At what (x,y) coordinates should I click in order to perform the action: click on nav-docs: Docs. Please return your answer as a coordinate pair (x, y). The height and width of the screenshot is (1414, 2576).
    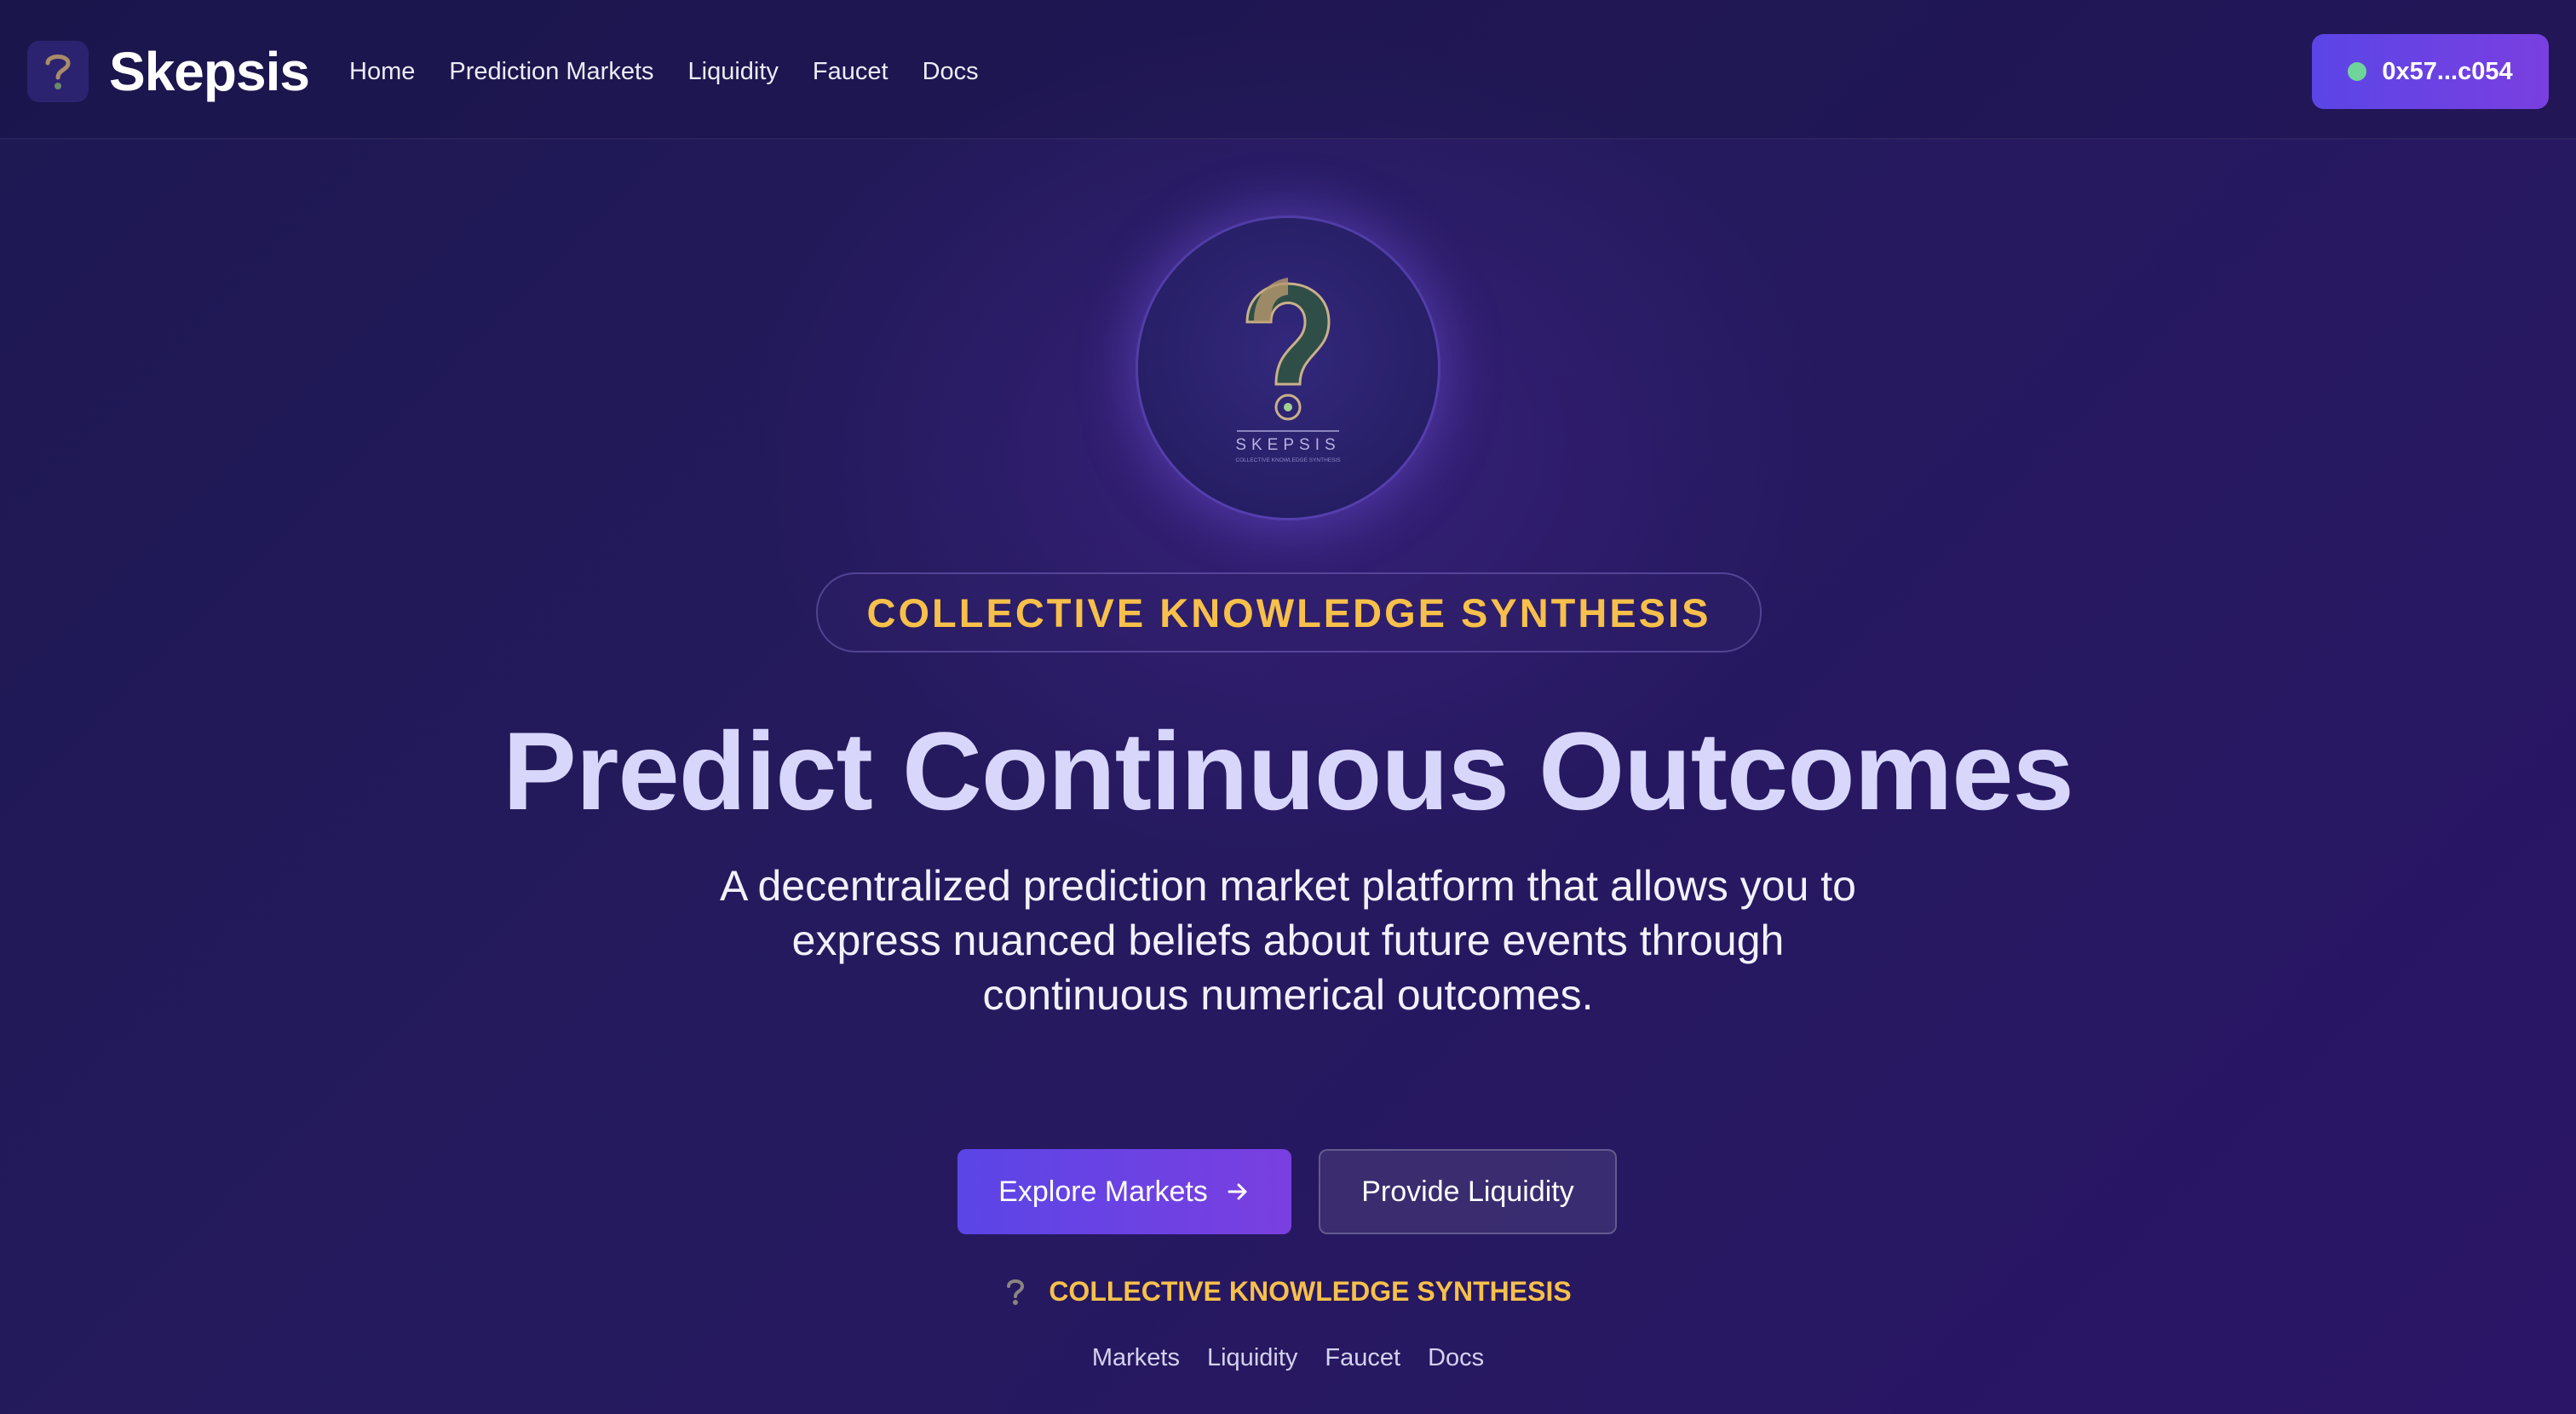
    Looking at the image, I should click on (951, 71).